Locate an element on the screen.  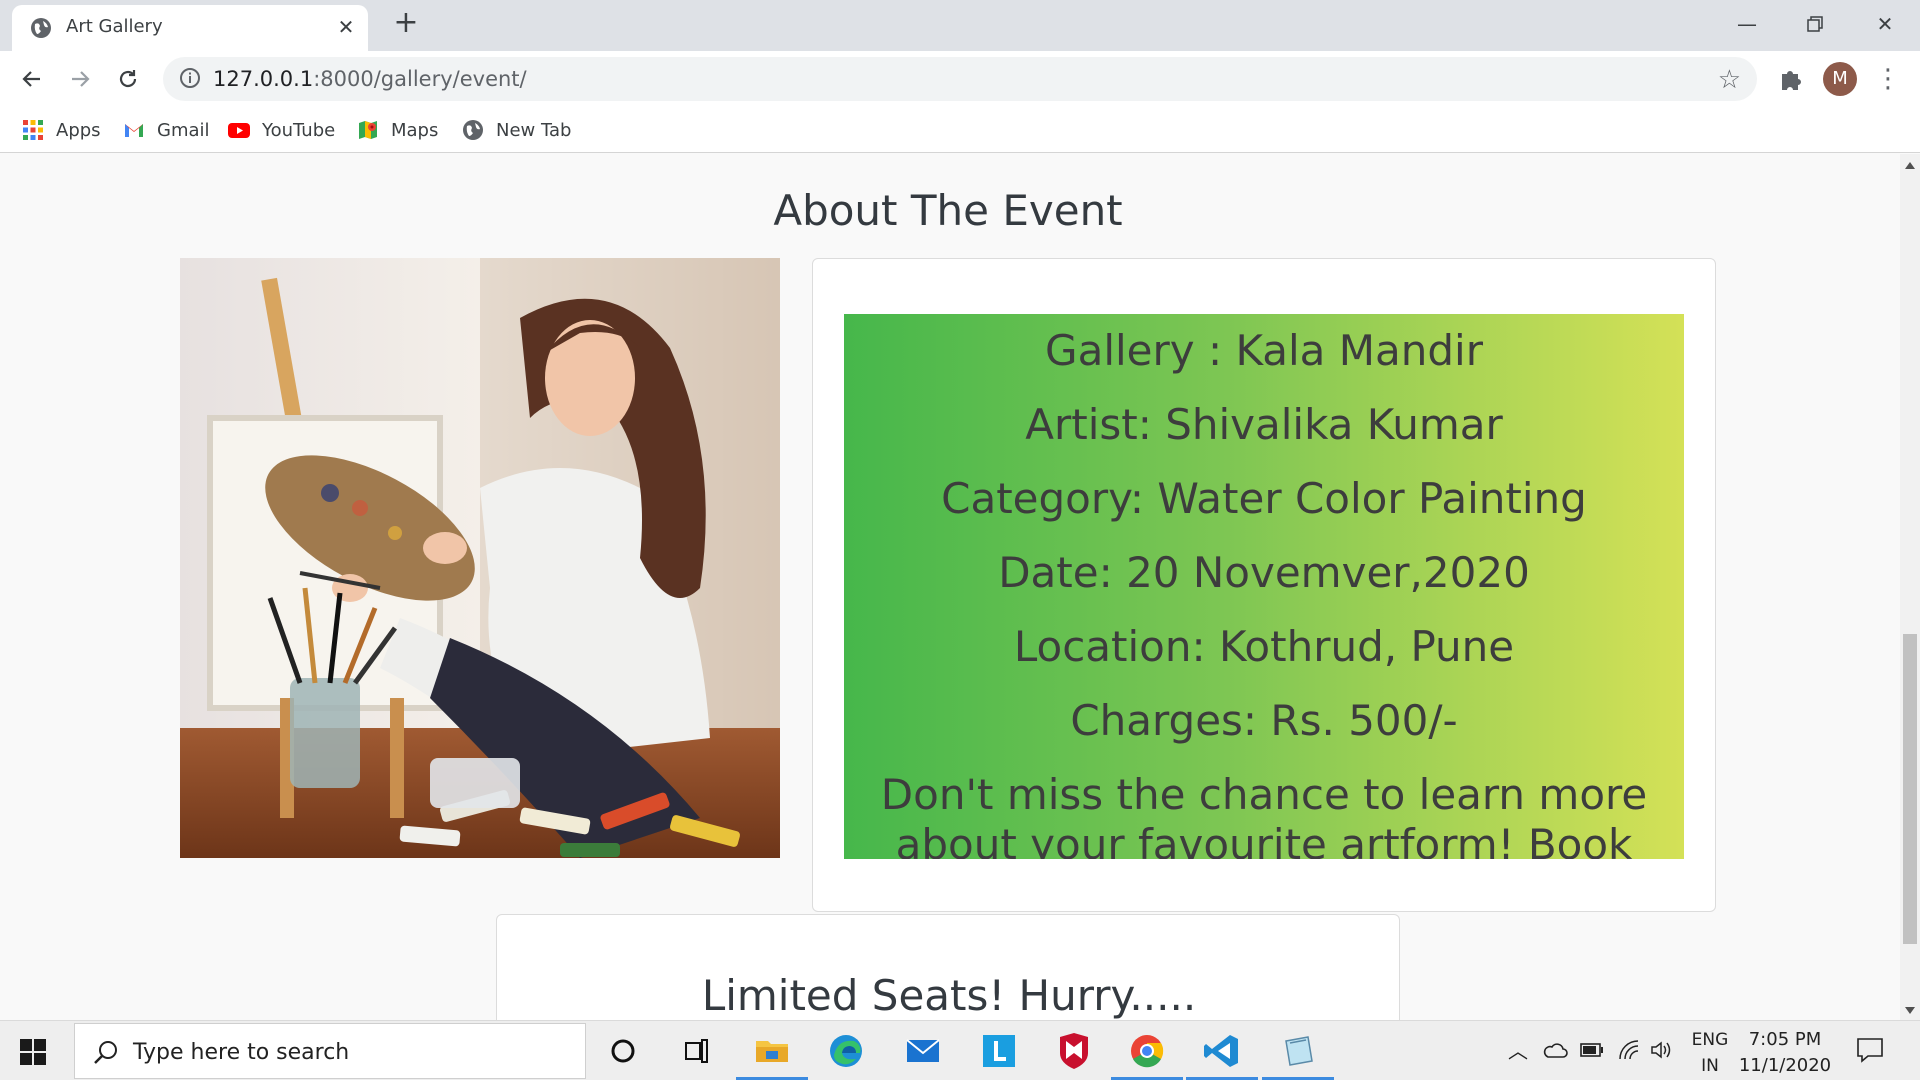
close-window-button: ✕ is located at coordinates (1885, 24).